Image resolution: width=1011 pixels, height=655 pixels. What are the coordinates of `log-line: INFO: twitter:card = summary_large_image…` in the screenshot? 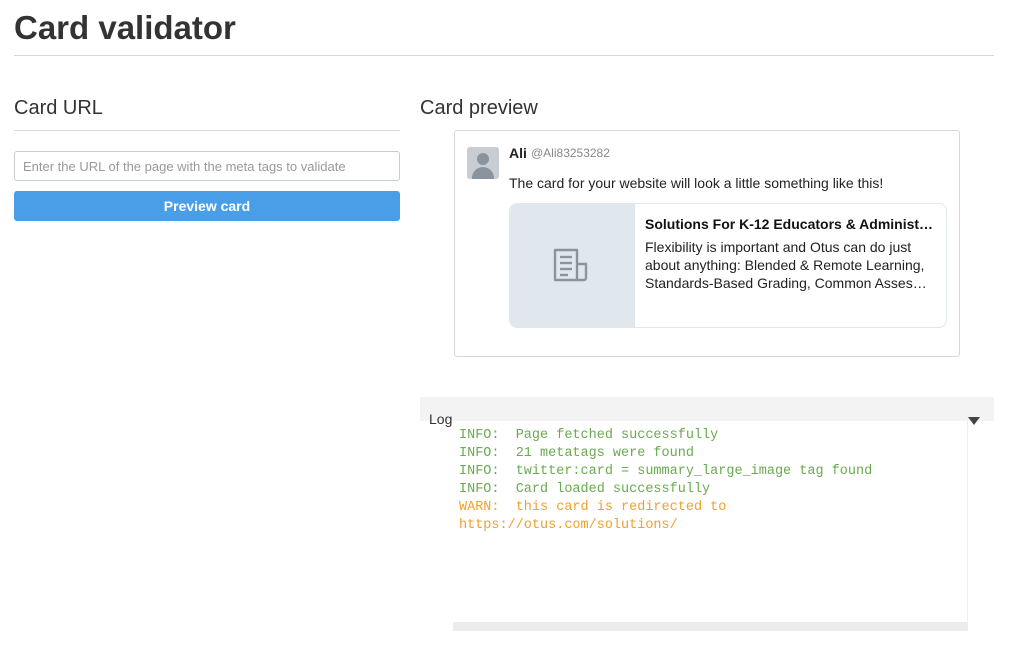 It's located at (666, 471).